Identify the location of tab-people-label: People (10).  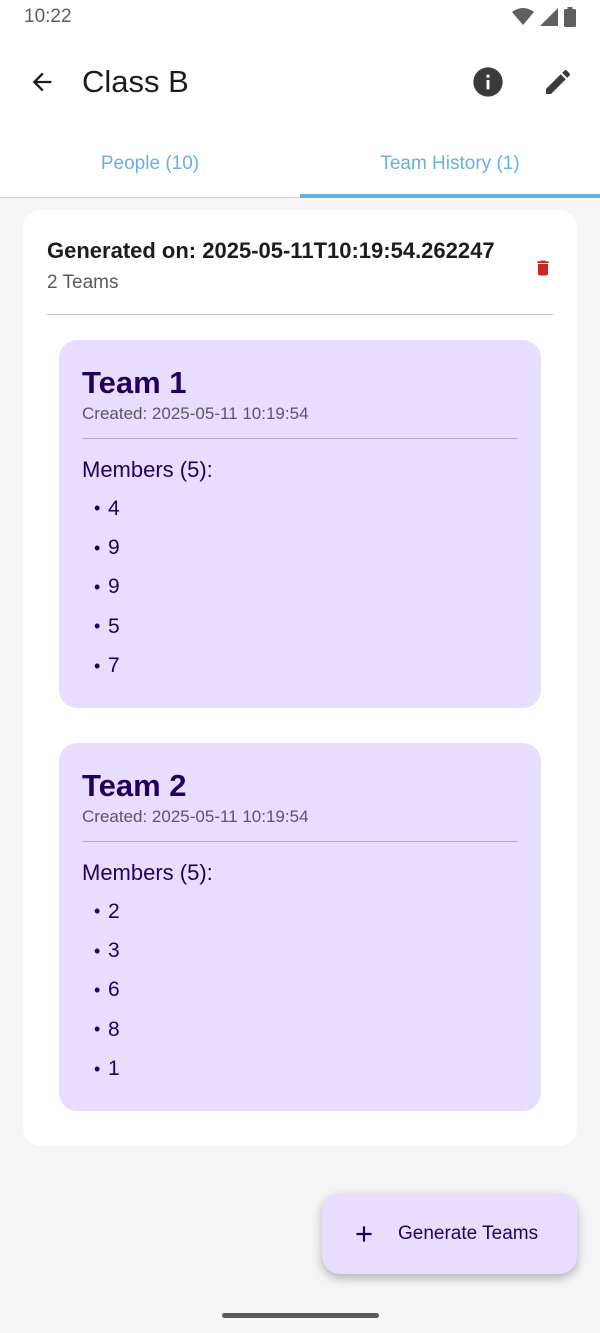
(150, 163).